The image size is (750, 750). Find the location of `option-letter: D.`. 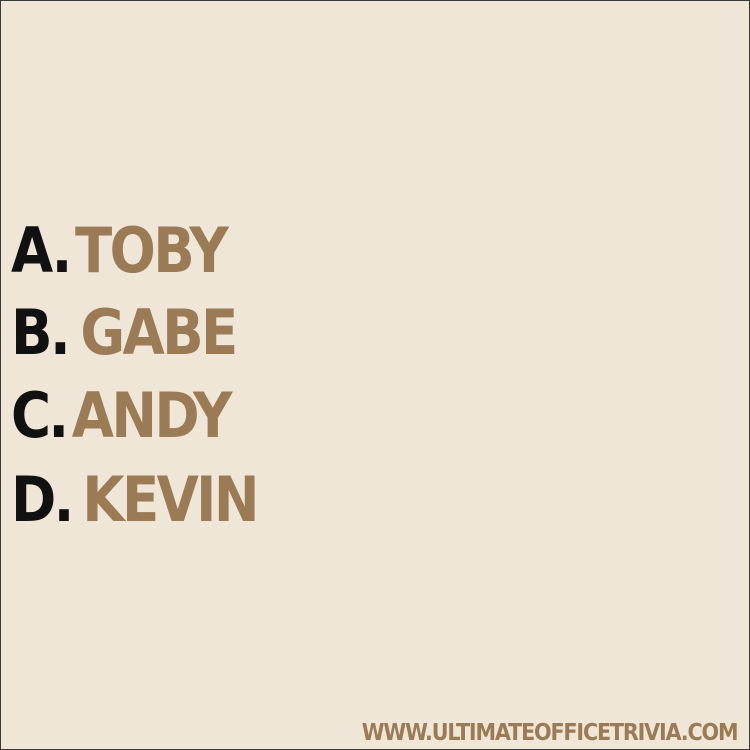

option-letter: D. is located at coordinates (42, 499).